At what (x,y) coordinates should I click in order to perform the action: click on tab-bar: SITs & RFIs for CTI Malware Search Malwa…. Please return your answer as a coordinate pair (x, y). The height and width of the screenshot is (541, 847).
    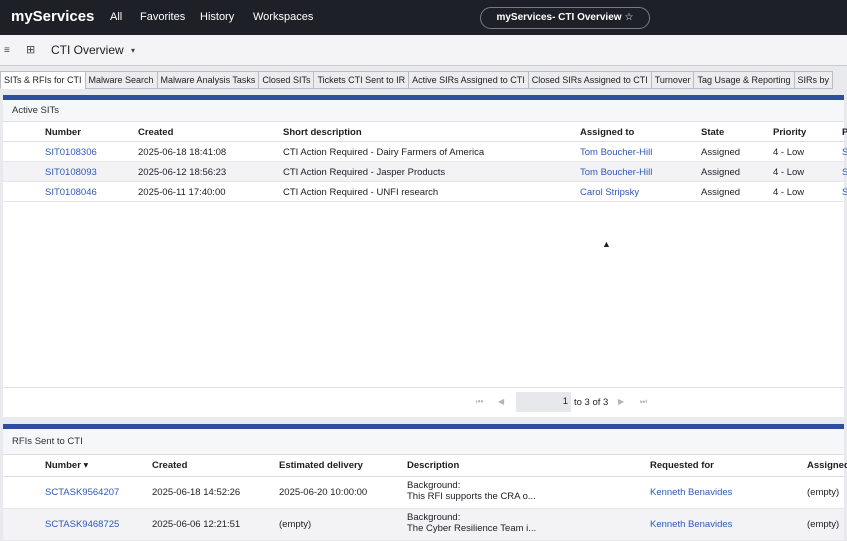
    Looking at the image, I should click on (423, 80).